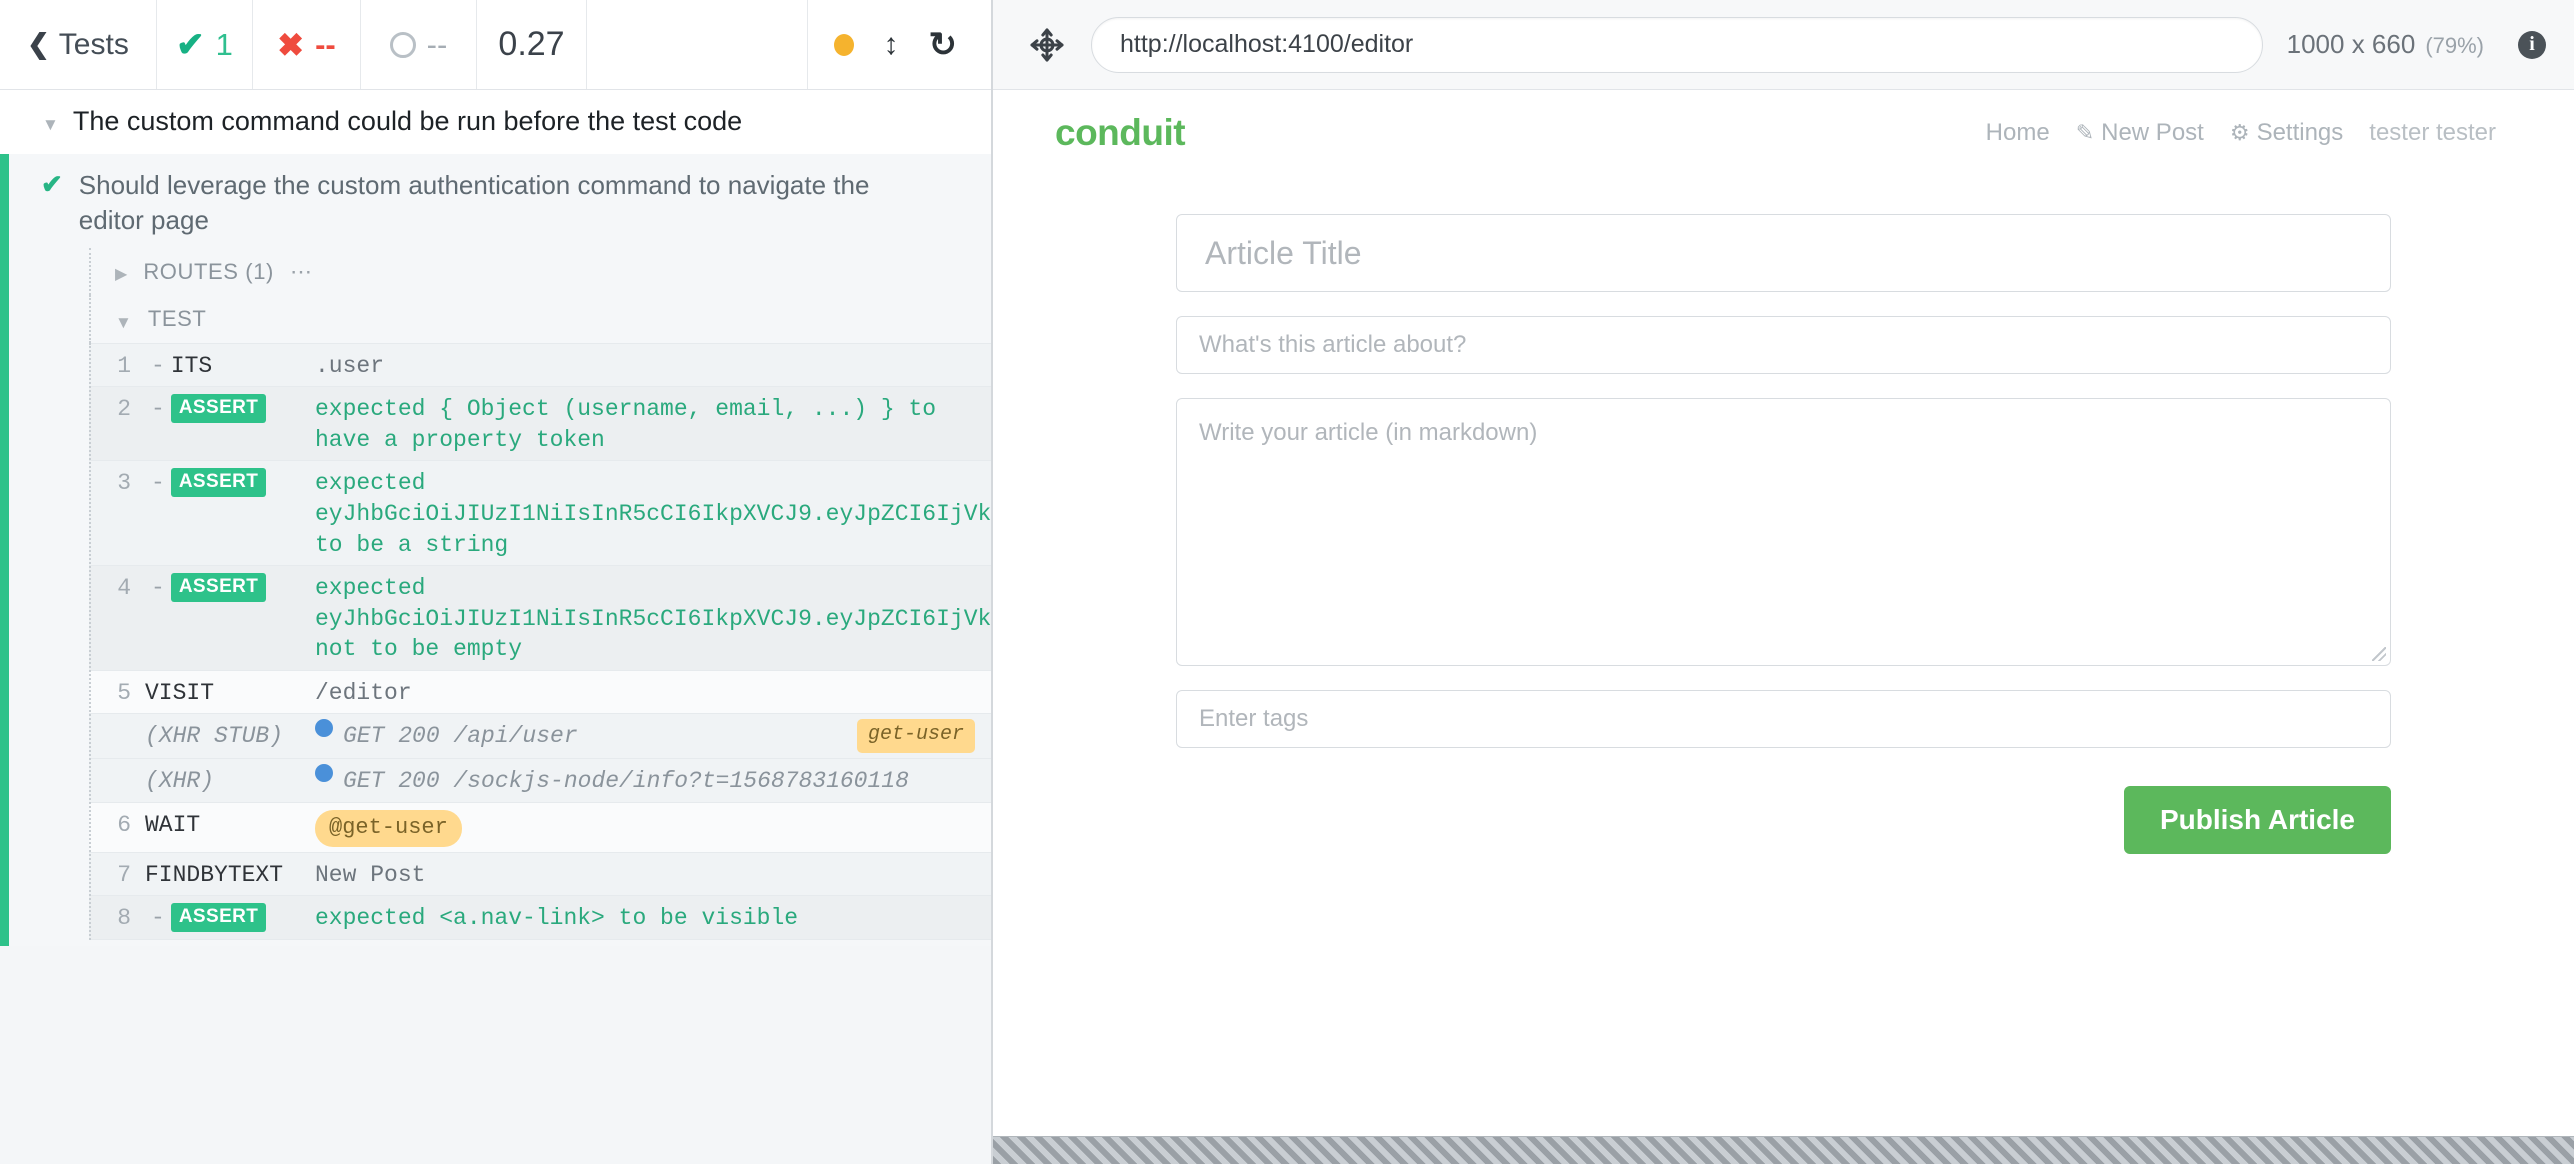 Image resolution: width=2574 pixels, height=1164 pixels. I want to click on command-message: /editor, so click(363, 692).